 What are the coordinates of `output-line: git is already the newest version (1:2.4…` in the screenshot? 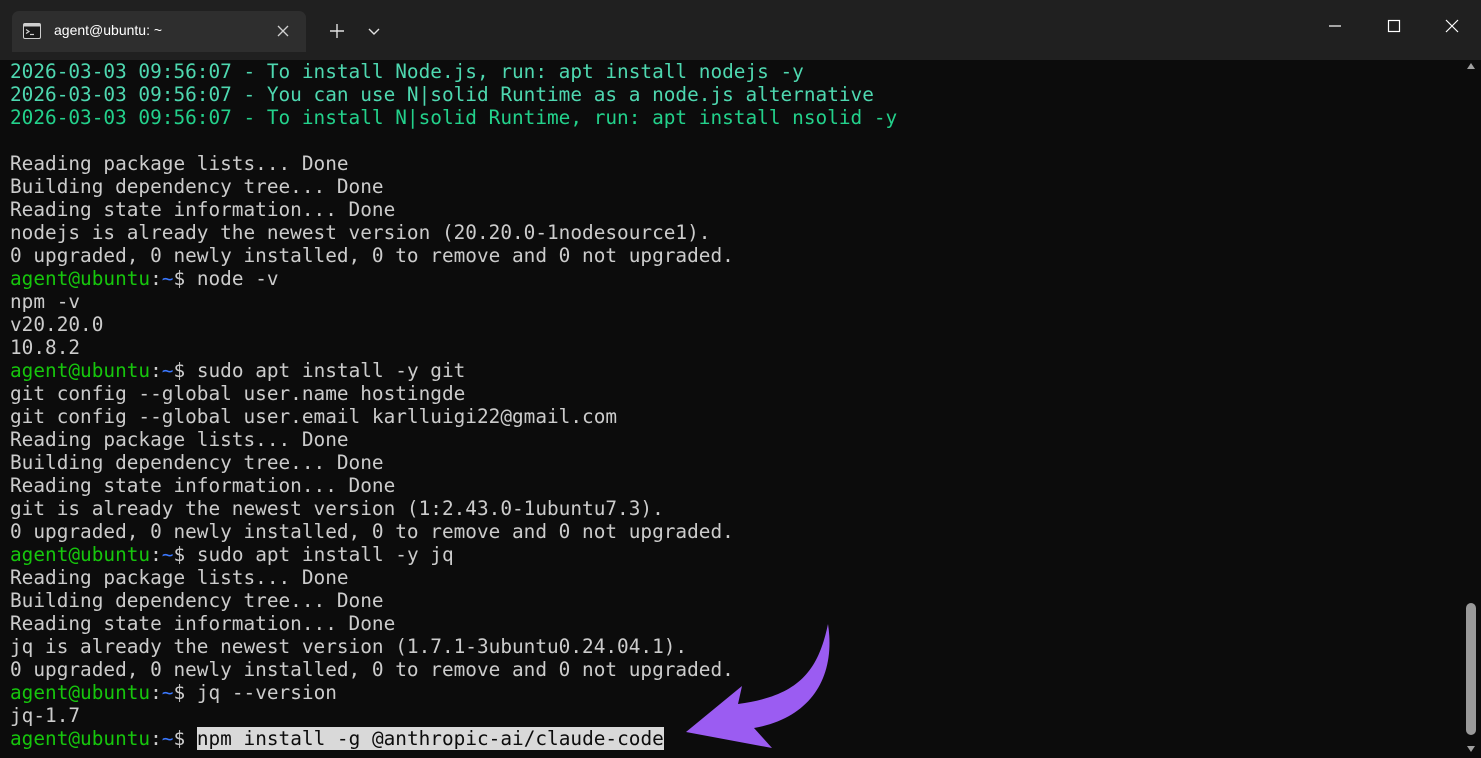 It's located at (337, 508).